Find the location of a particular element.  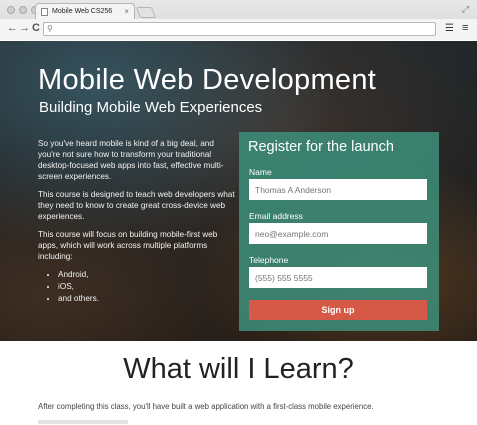

list-item: Android, is located at coordinates (148, 274).